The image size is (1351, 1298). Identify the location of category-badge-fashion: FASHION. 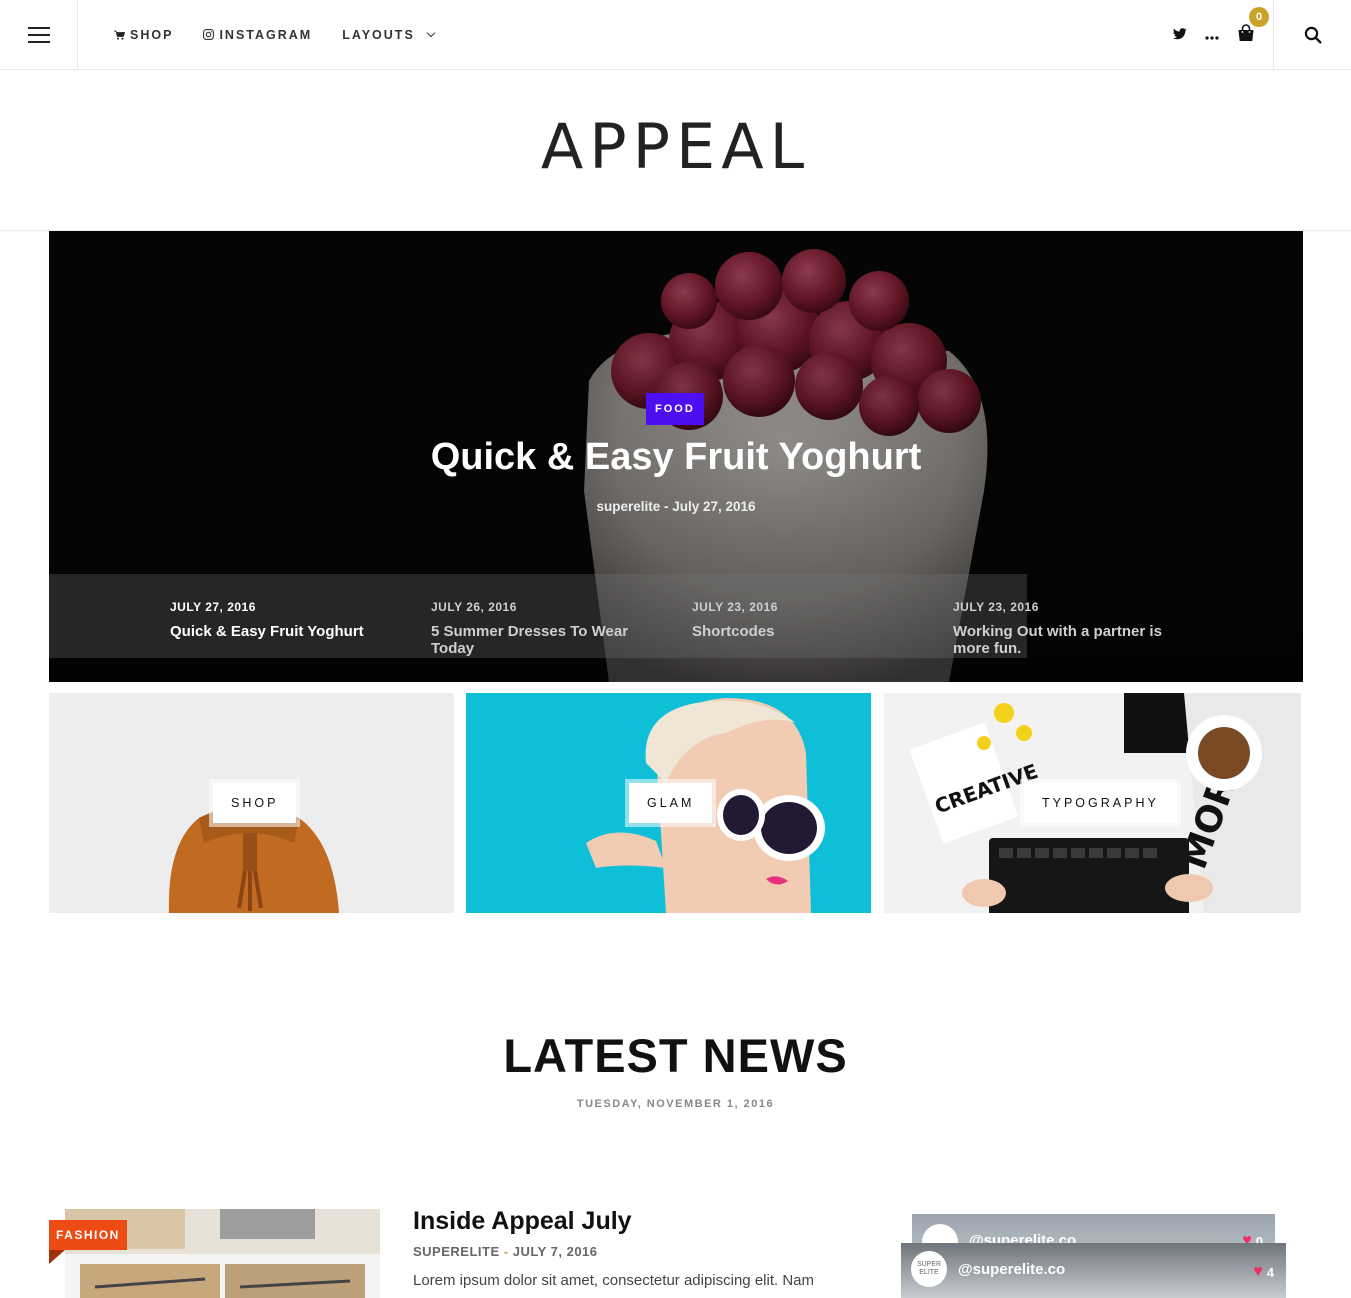
(88, 1235).